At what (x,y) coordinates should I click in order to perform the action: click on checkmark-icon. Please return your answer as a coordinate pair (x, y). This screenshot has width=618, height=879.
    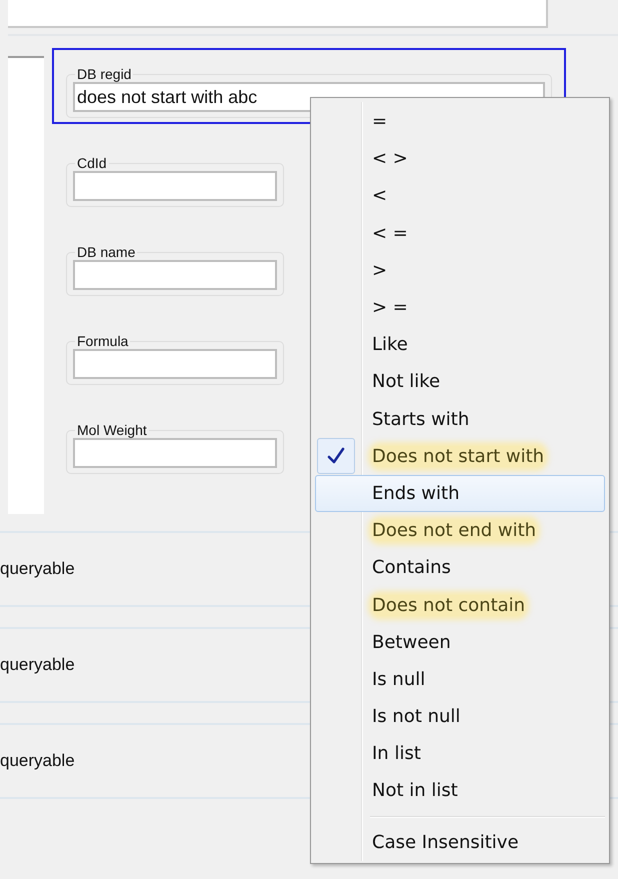
    Looking at the image, I should click on (336, 456).